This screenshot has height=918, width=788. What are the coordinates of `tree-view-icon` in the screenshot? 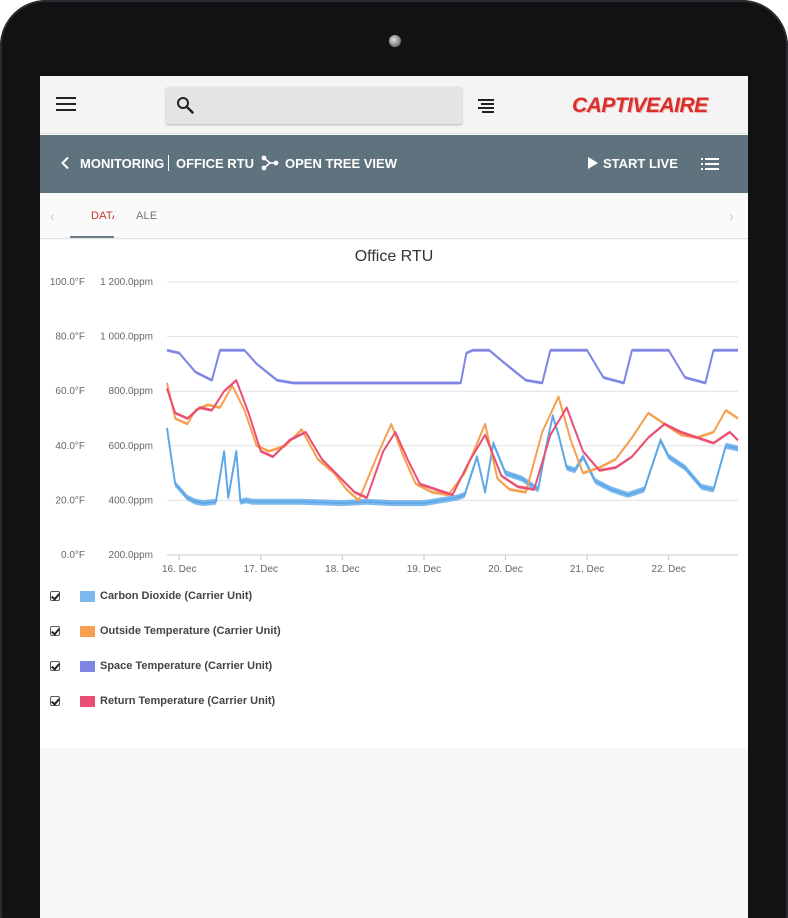 It's located at (270, 163).